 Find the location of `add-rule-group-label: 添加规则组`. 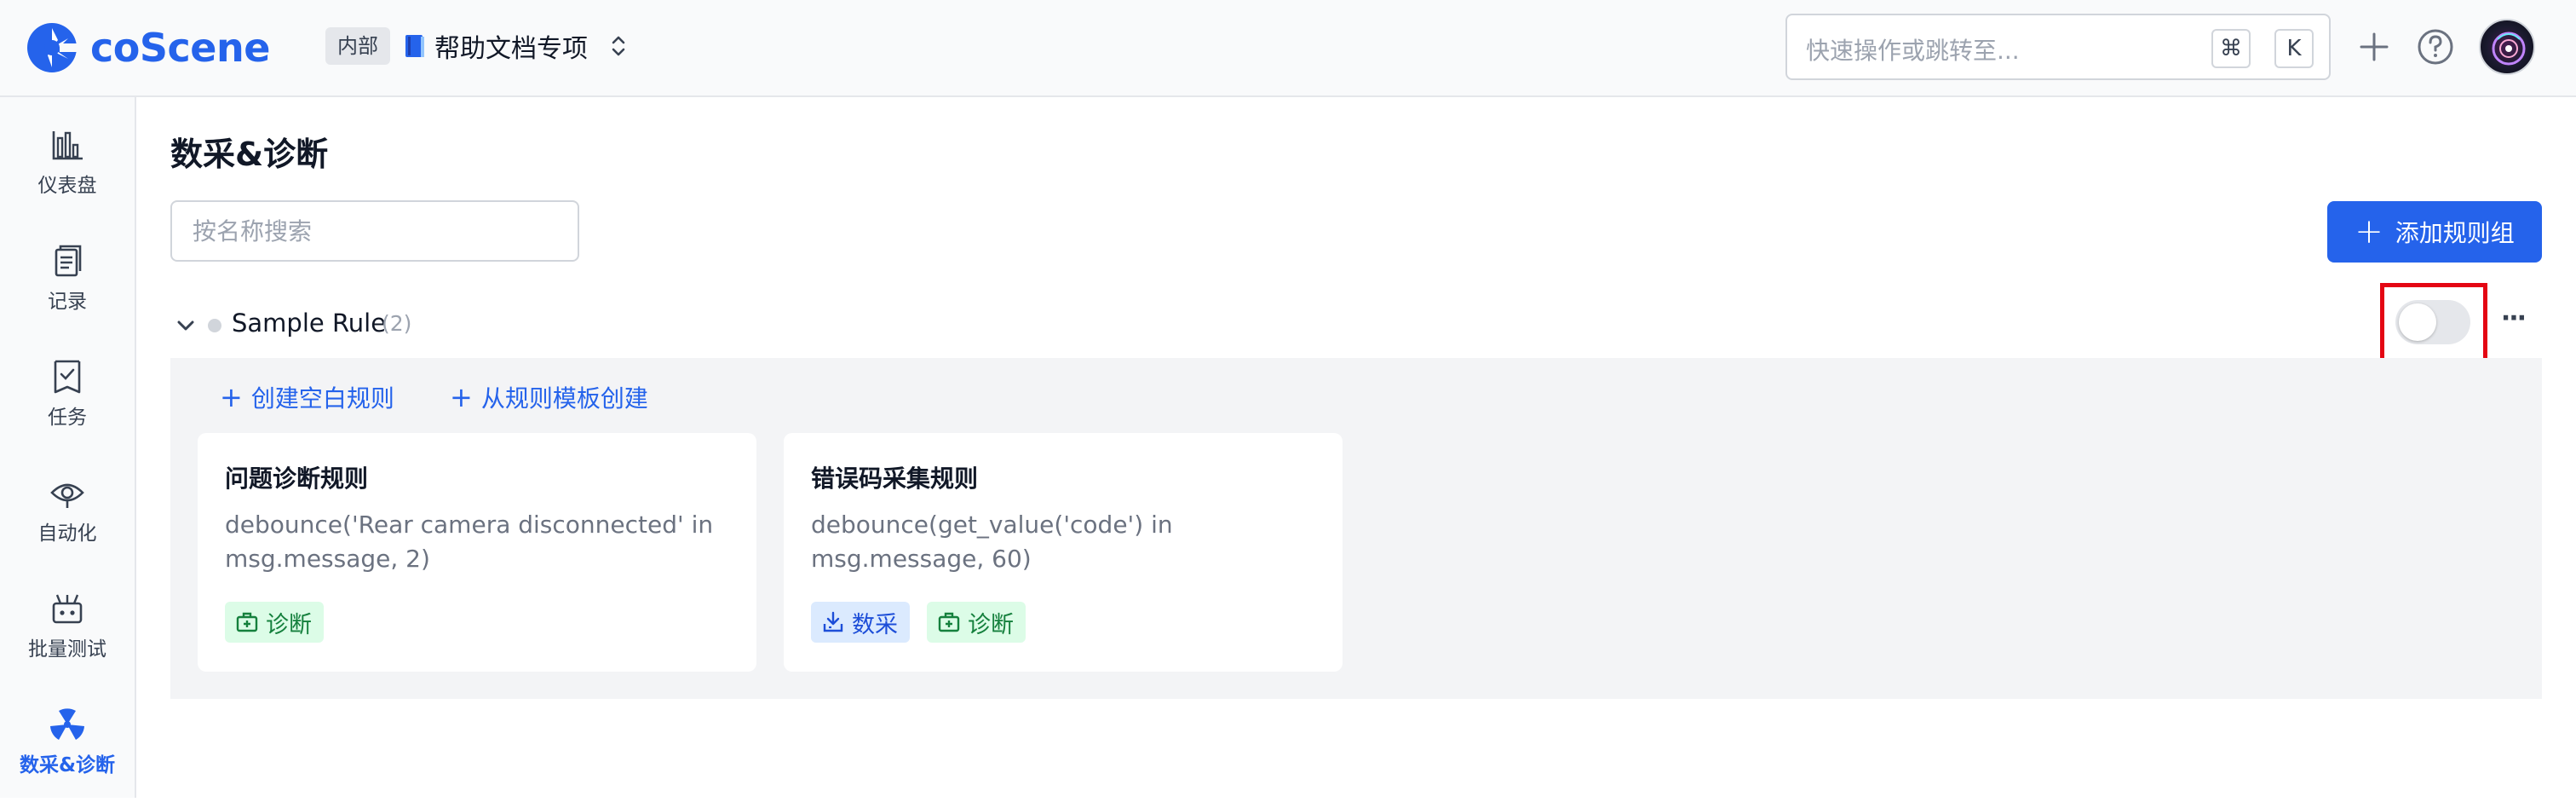

add-rule-group-label: 添加规则组 is located at coordinates (2455, 233).